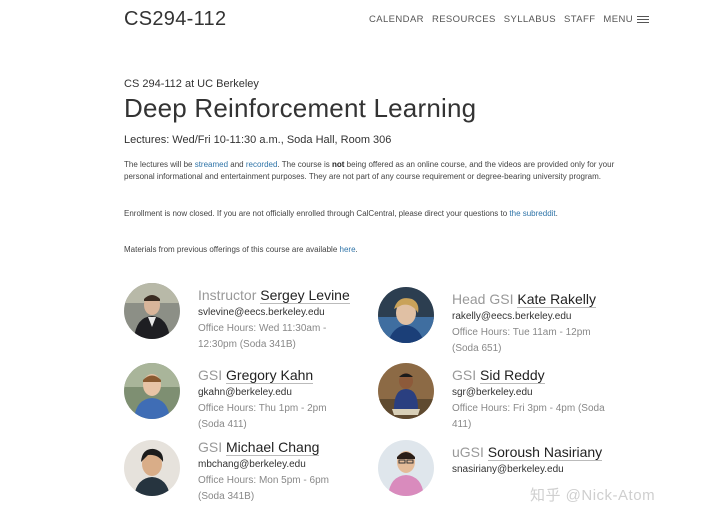 The width and height of the screenshot is (720, 522). Describe the element at coordinates (273, 447) in the screenshot. I see `staff-name-link: Michael Chang` at that location.